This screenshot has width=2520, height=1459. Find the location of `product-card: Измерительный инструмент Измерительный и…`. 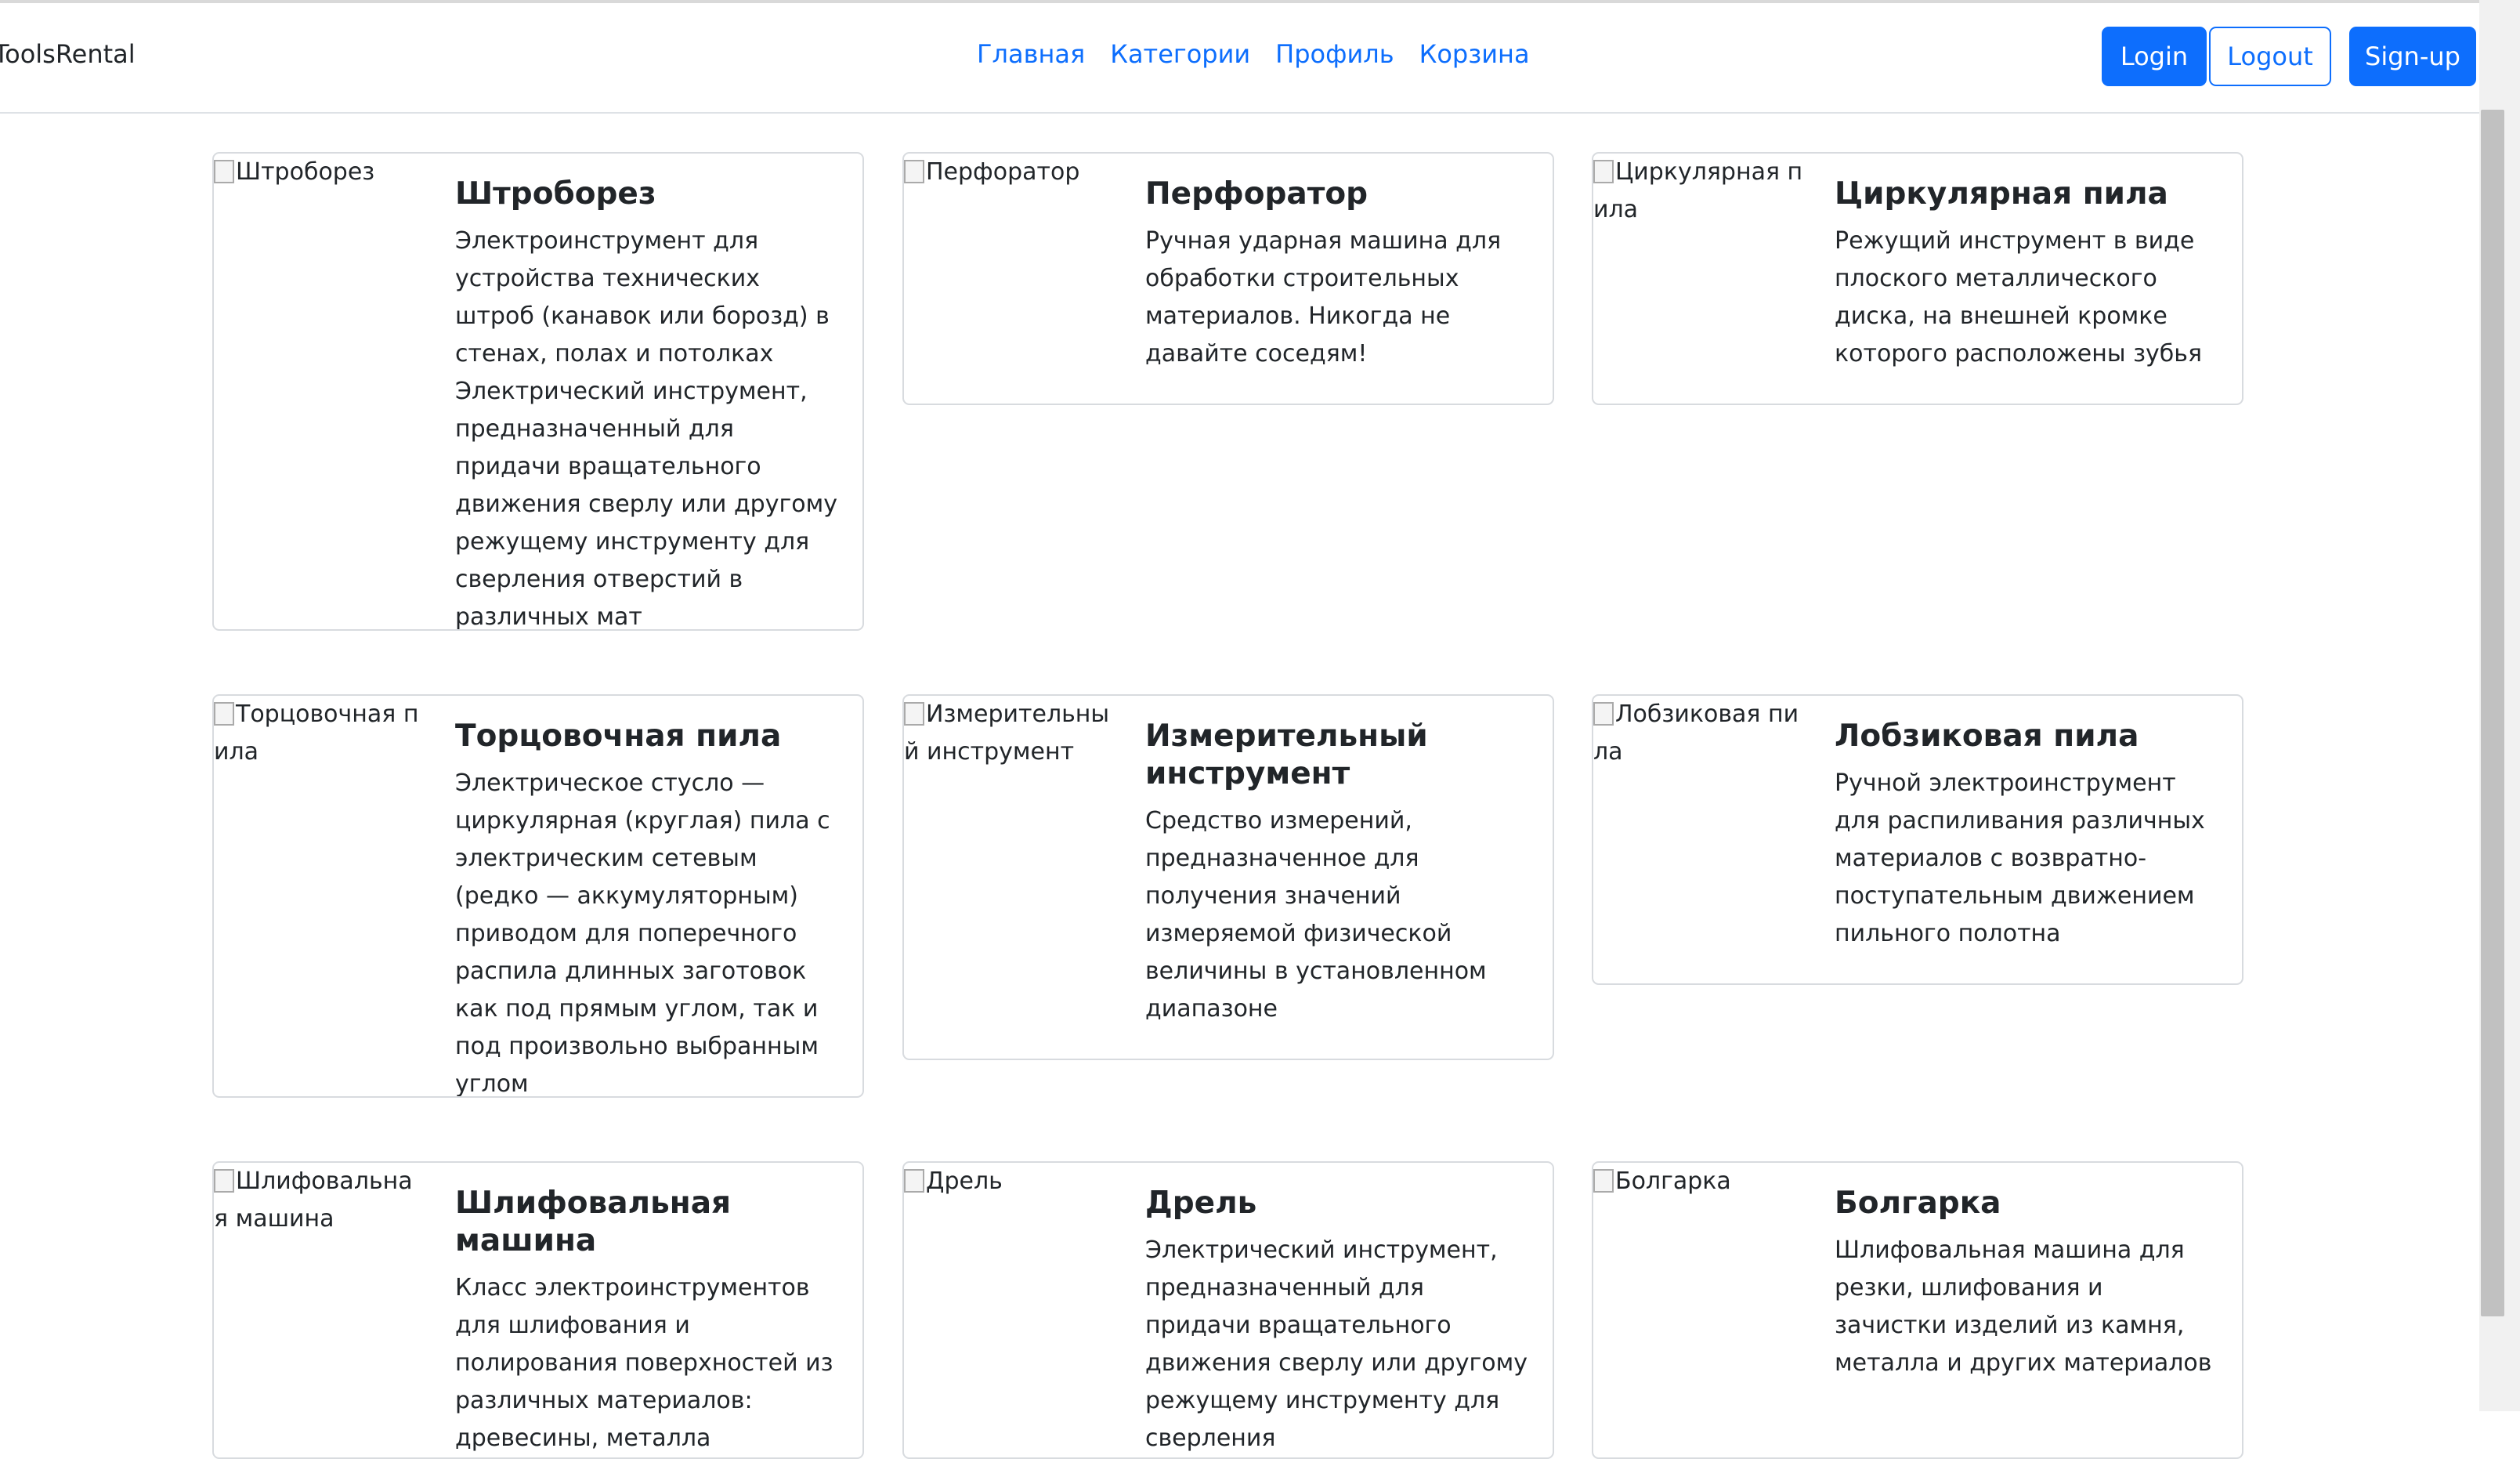

product-card: Измерительный инструмент Измерительный и… is located at coordinates (1228, 877).